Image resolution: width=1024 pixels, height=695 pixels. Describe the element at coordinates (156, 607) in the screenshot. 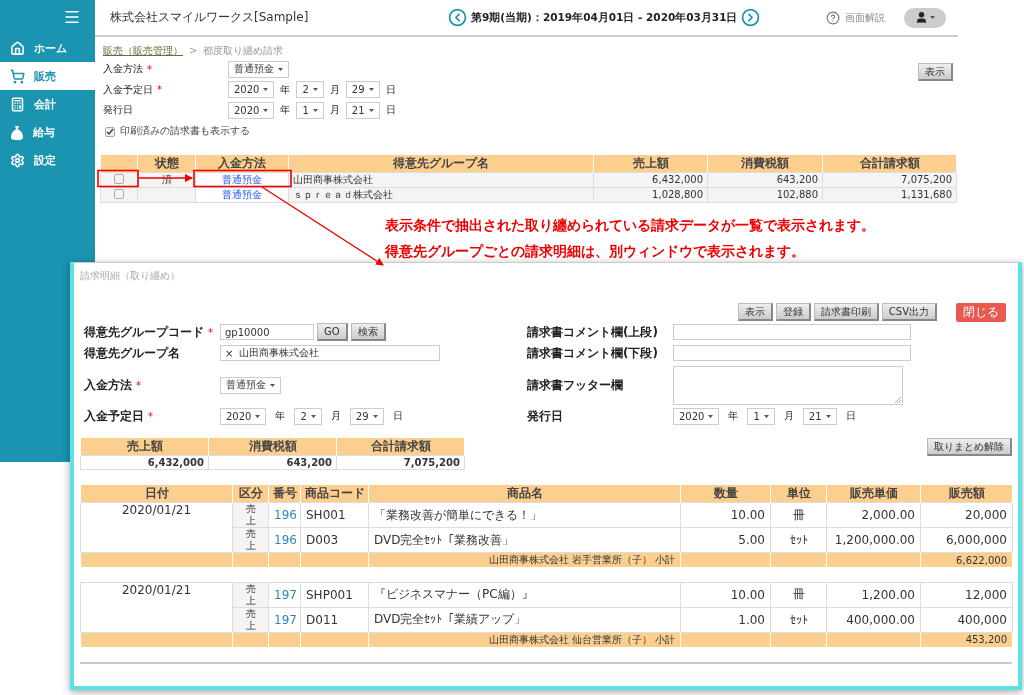

I see `table-cell: 2020/01/21` at that location.